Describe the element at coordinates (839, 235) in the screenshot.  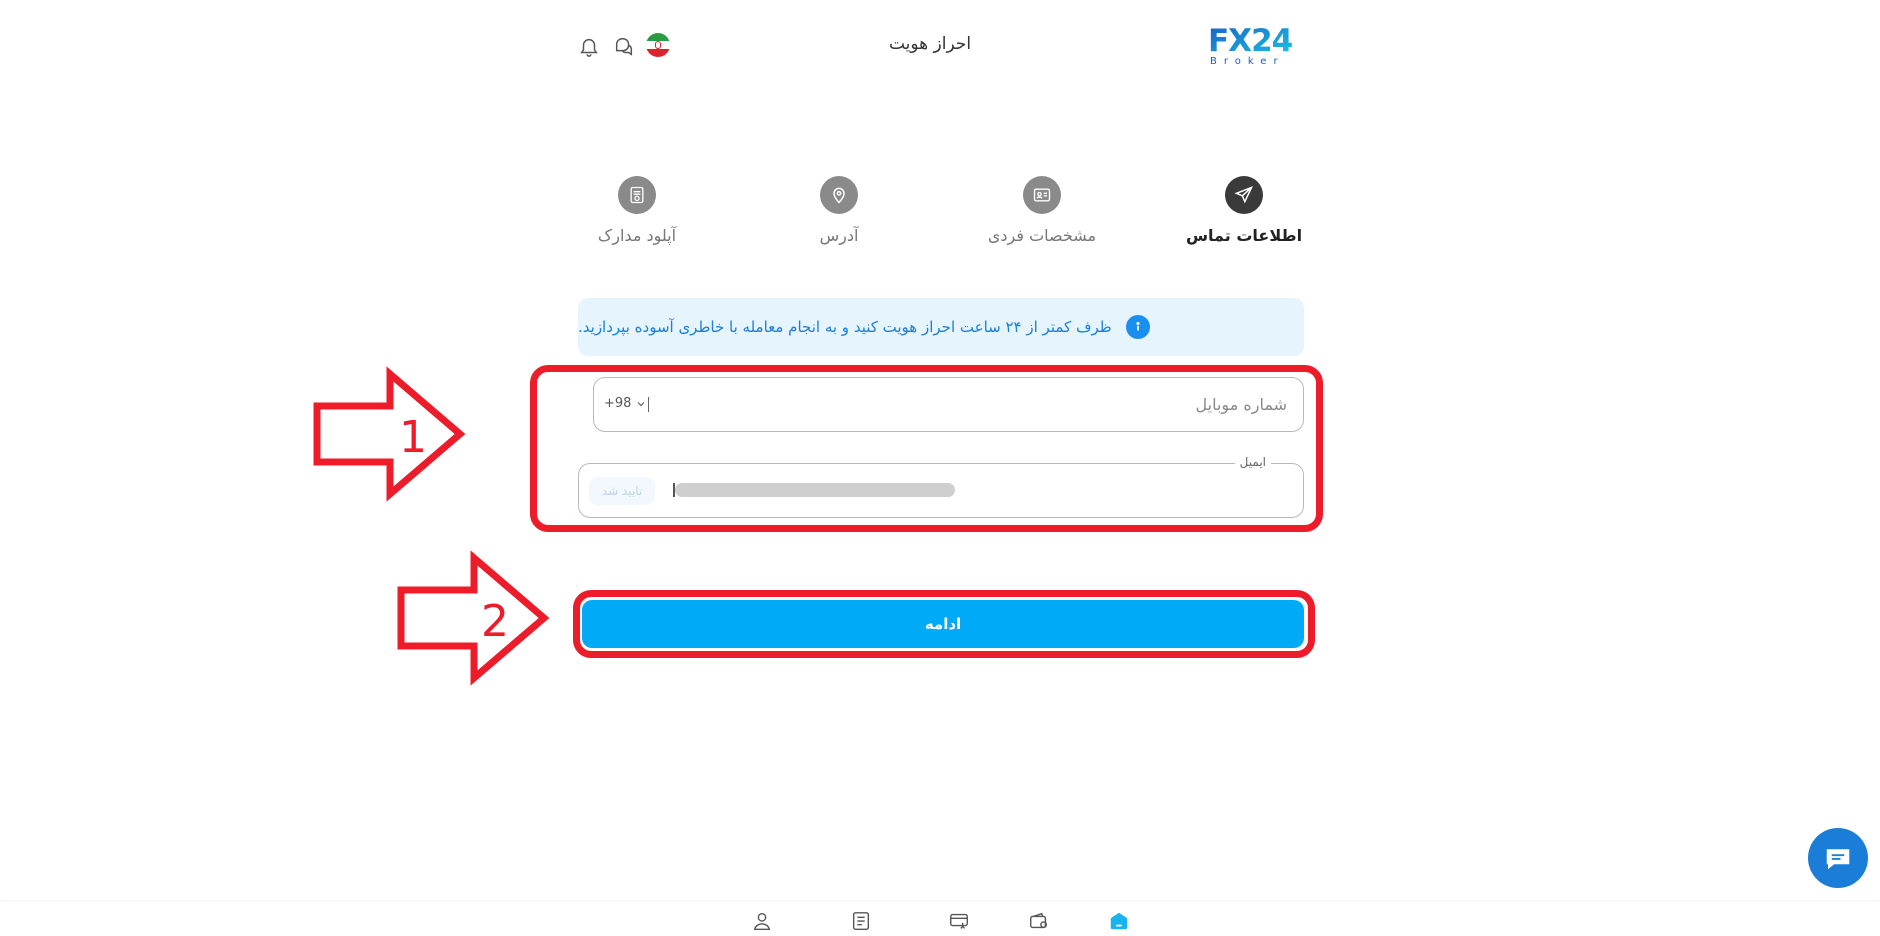
I see `step-label: آدرس` at that location.